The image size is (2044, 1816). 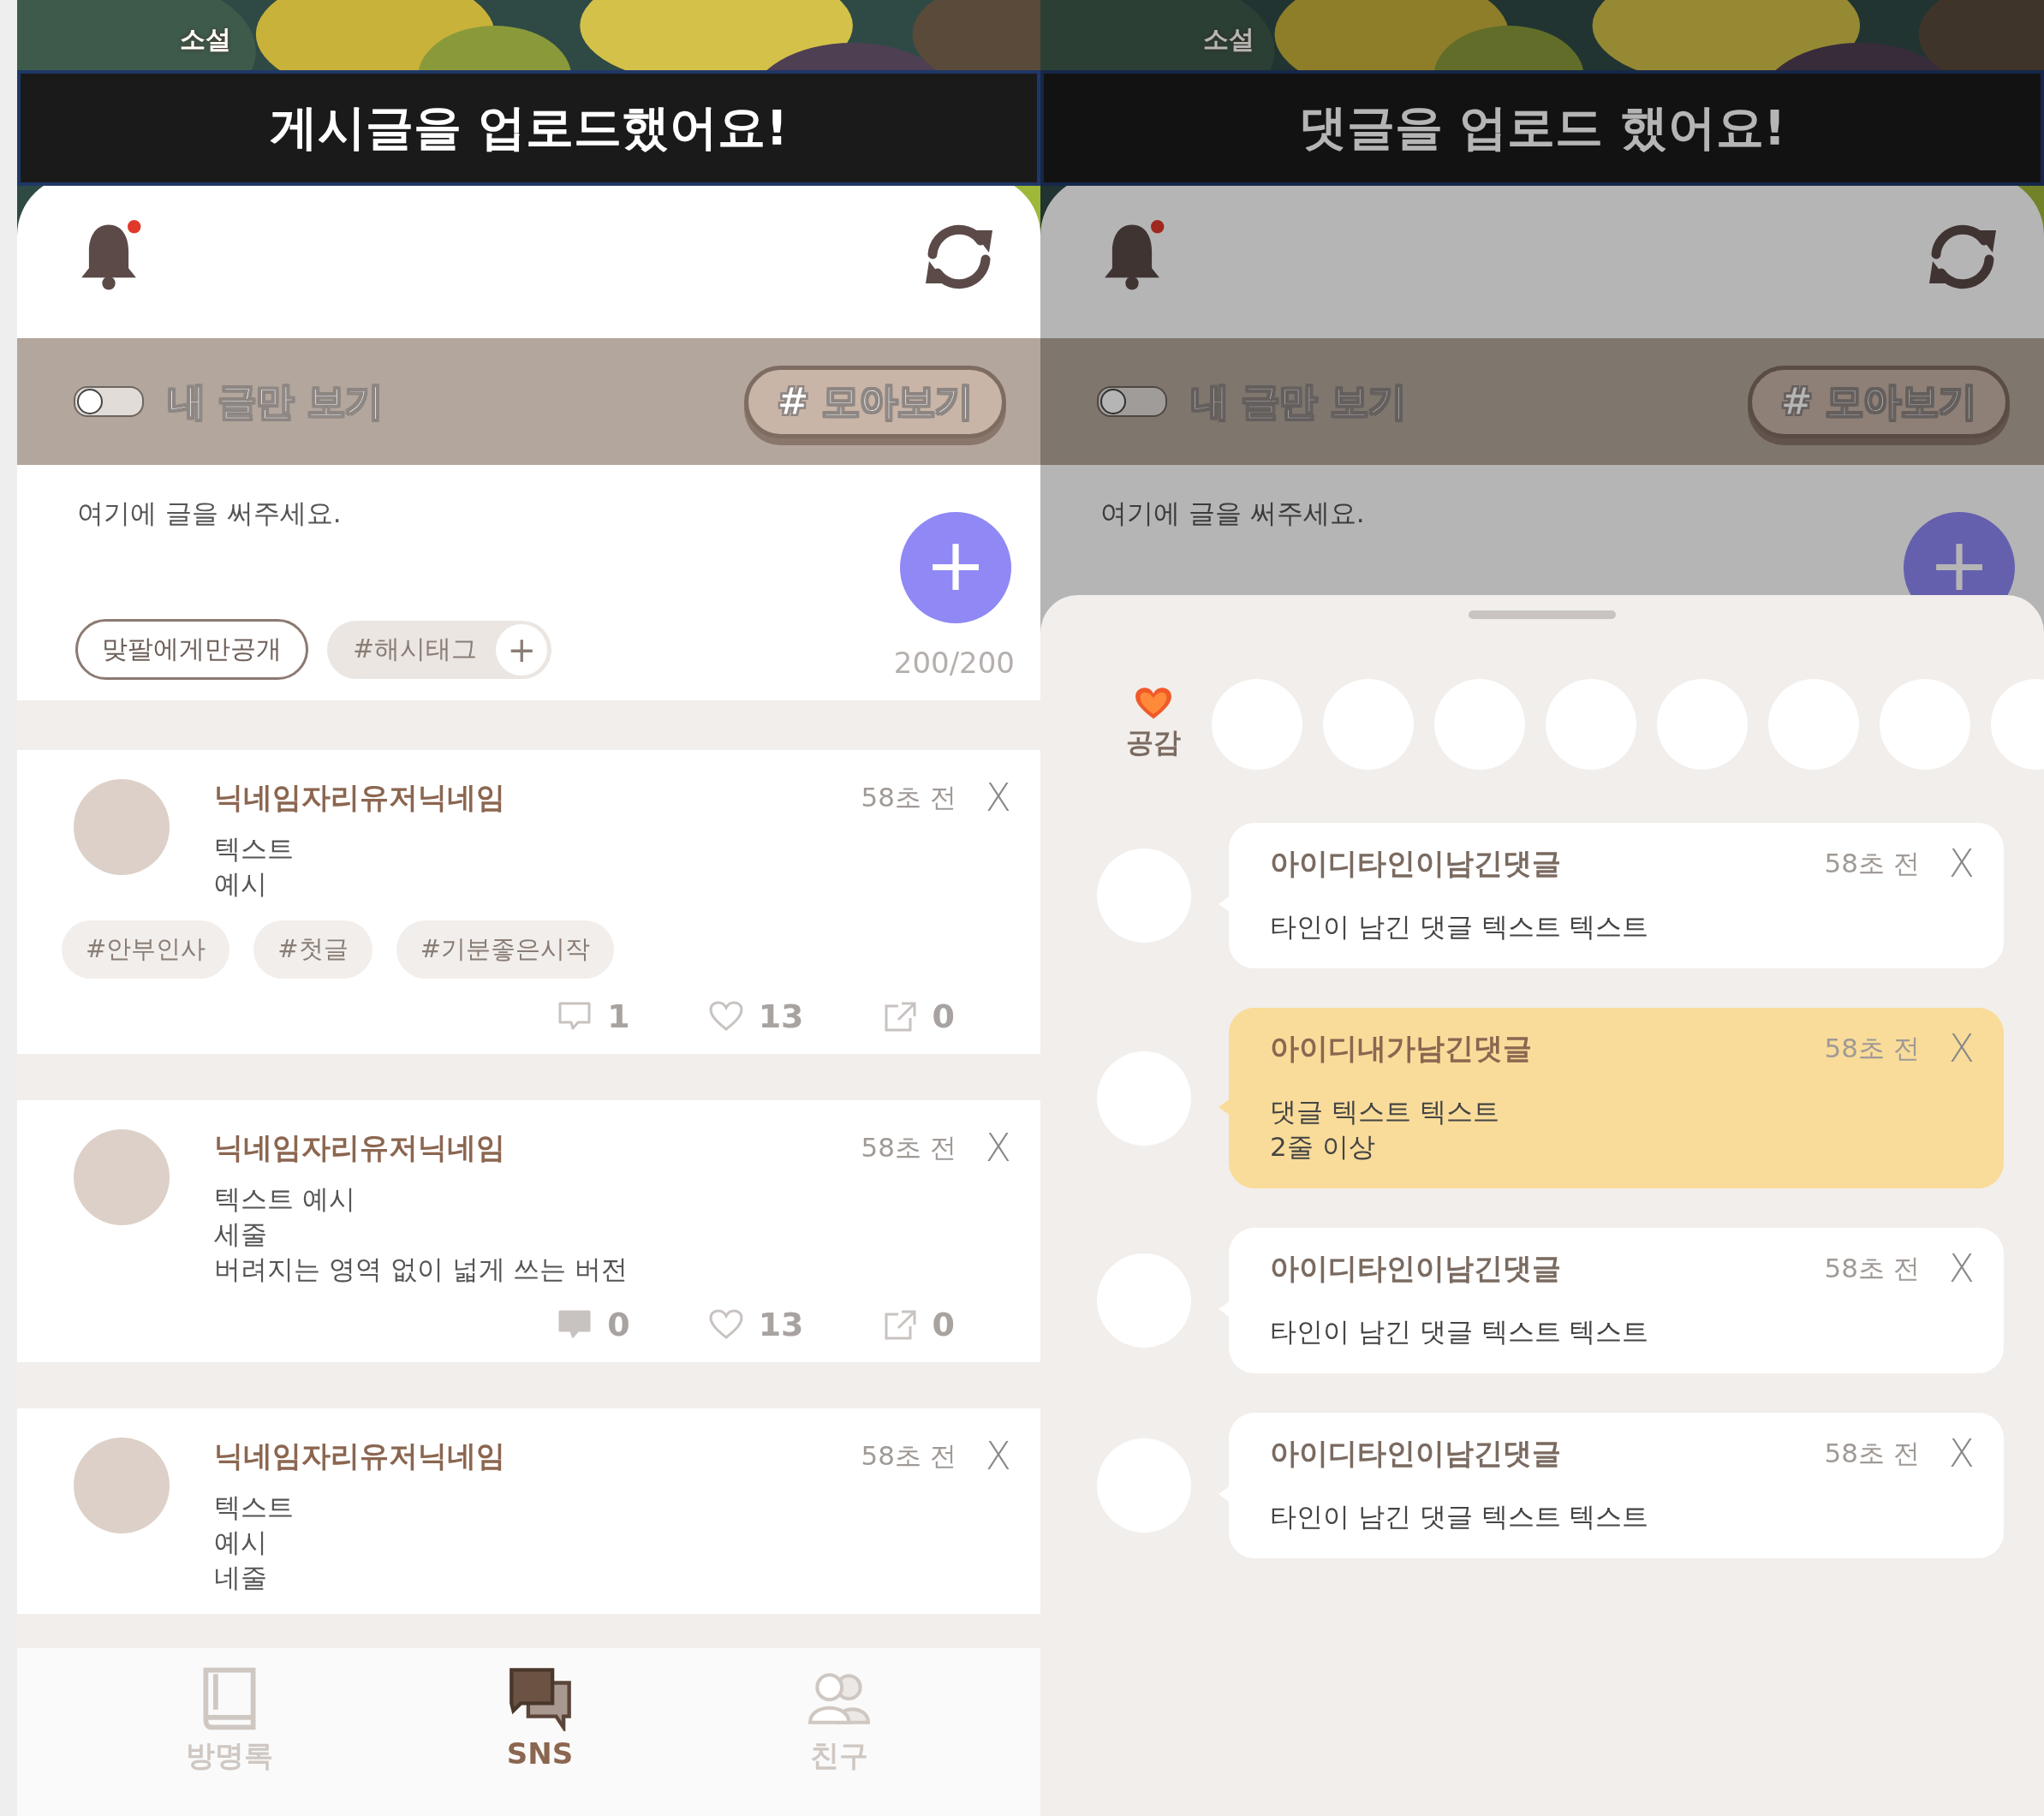 I want to click on post-text: 버려지는 영역 없이 넓게 쓰는 버전, so click(x=421, y=1269).